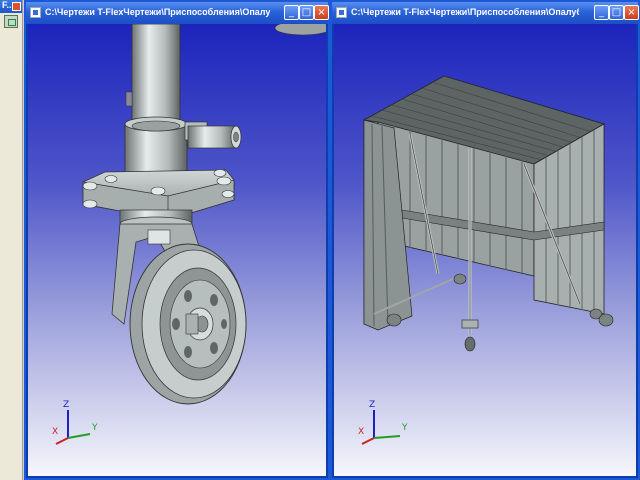  What do you see at coordinates (11, 240) in the screenshot?
I see `mini-panel: F..` at bounding box center [11, 240].